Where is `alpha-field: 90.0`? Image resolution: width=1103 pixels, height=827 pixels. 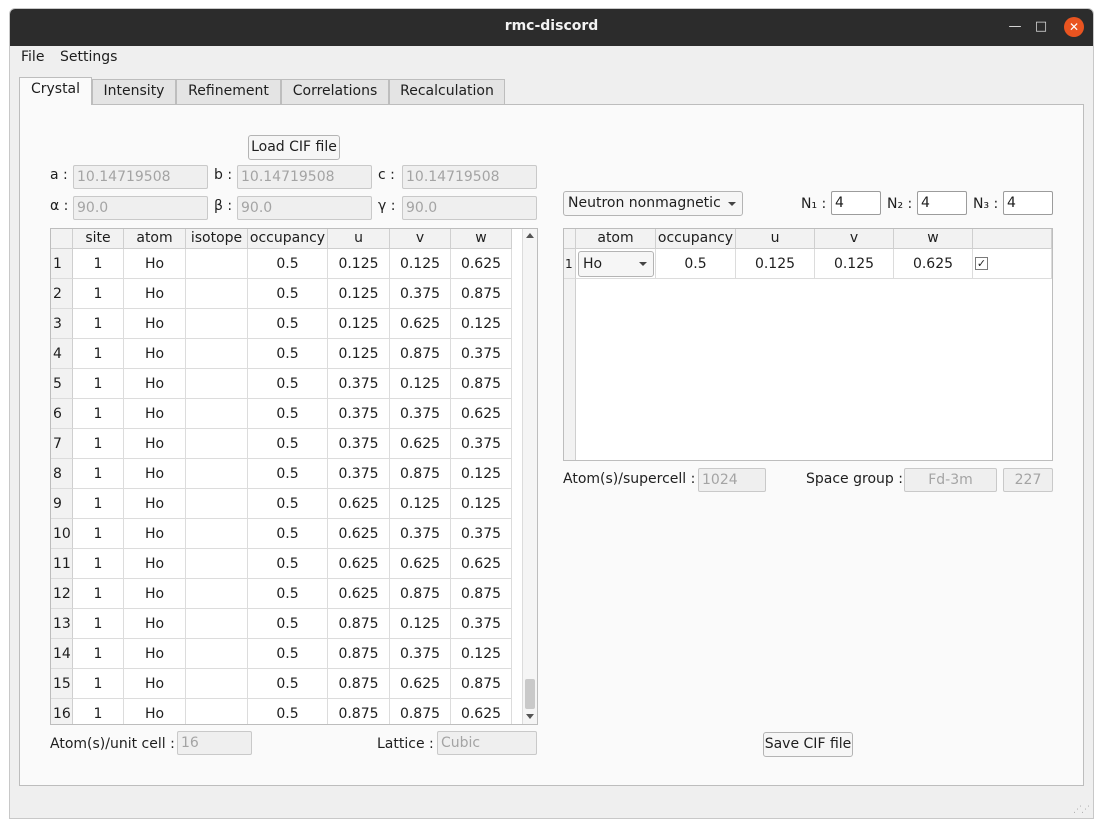
alpha-field: 90.0 is located at coordinates (140, 208).